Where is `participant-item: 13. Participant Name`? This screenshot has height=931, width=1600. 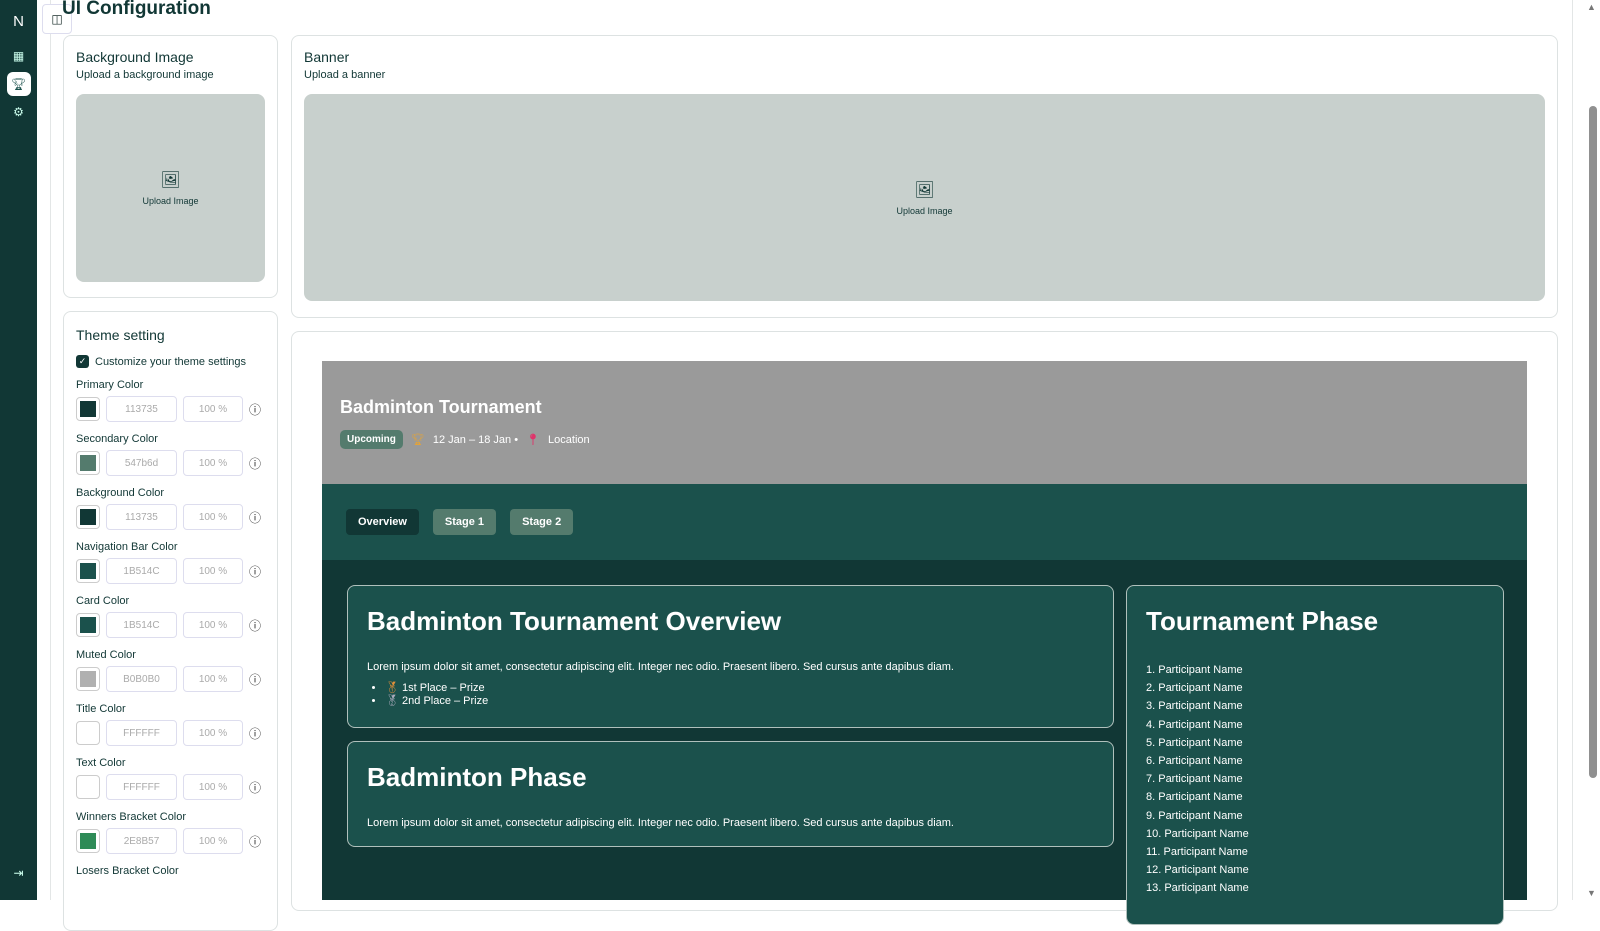
participant-item: 13. Participant Name is located at coordinates (1197, 888).